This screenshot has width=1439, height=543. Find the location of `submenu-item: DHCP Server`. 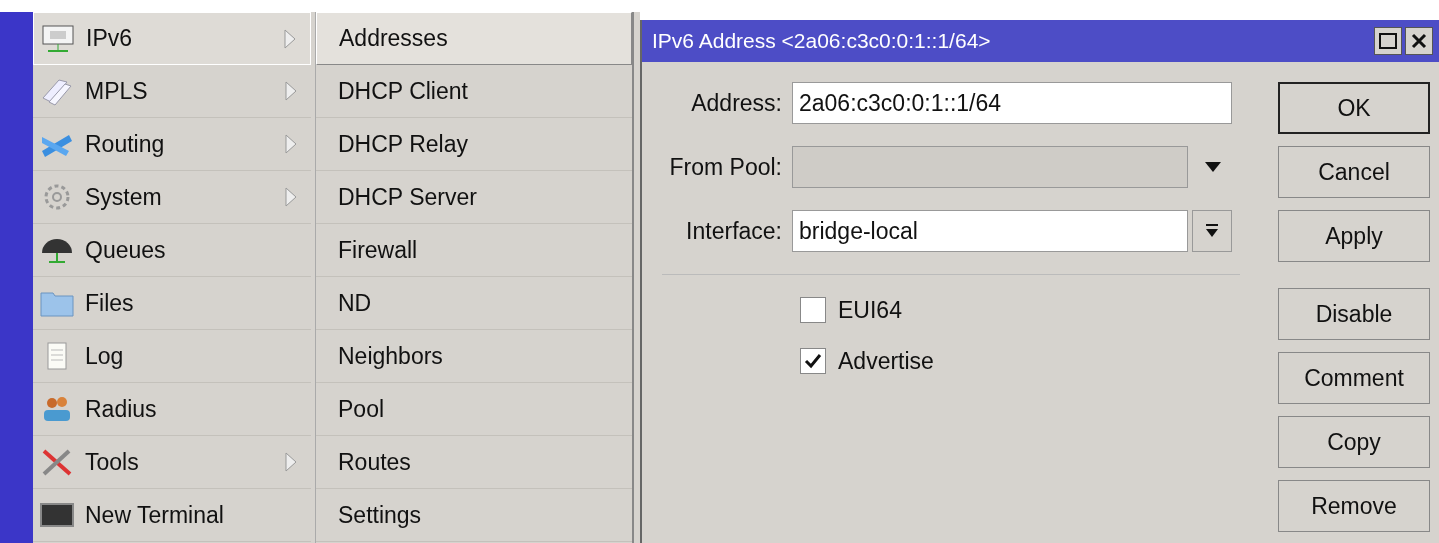

submenu-item: DHCP Server is located at coordinates (474, 197).